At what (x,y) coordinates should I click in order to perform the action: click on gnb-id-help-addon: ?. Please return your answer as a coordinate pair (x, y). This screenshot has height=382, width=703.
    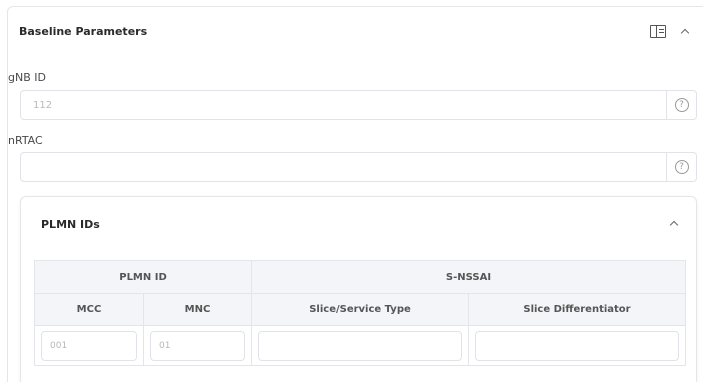
    Looking at the image, I should click on (681, 105).